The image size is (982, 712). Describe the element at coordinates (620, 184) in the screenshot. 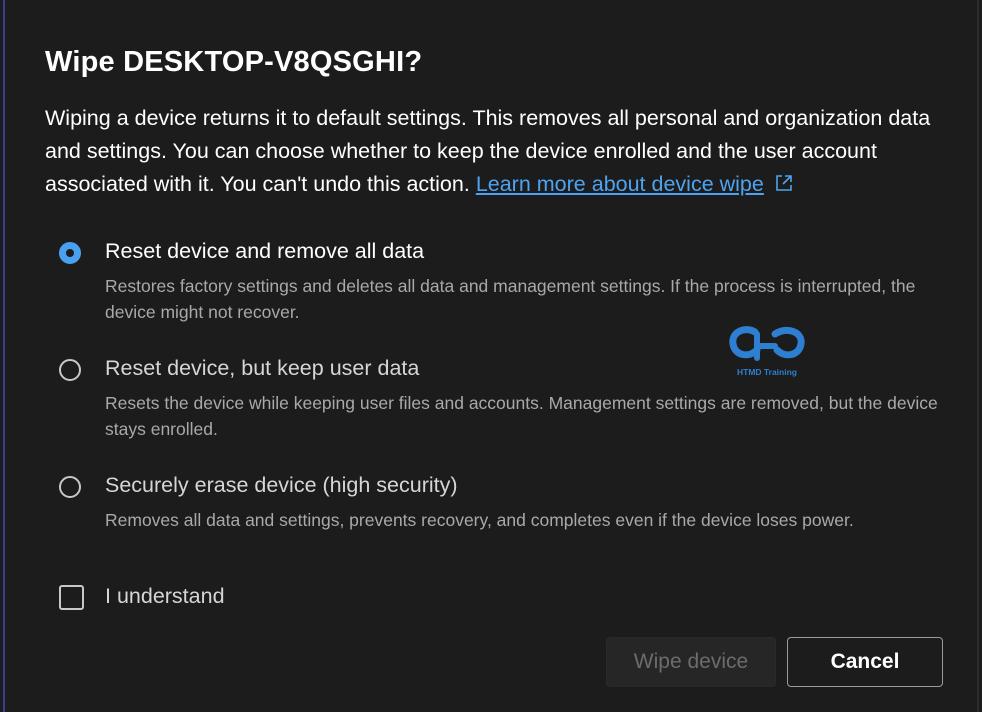

I see `learn-more-link: Learn more about device wipe` at that location.